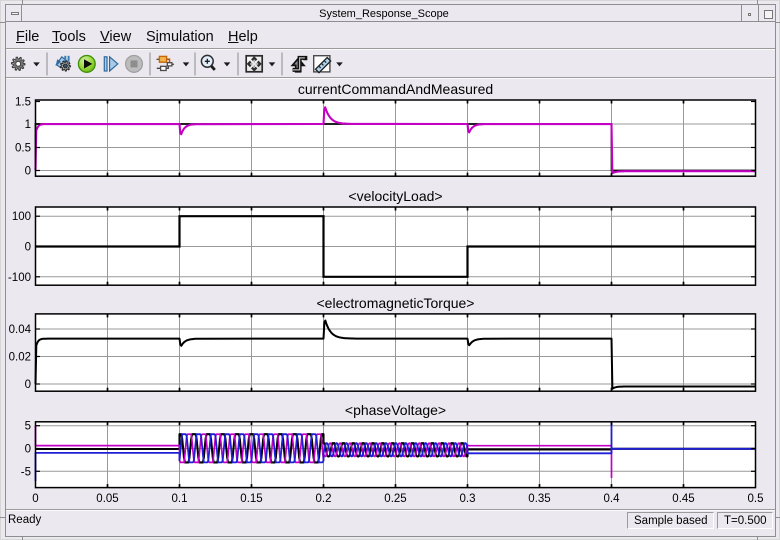  Describe the element at coordinates (396, 303) in the screenshot. I see `svg-text: <electromagneticTorque>` at that location.